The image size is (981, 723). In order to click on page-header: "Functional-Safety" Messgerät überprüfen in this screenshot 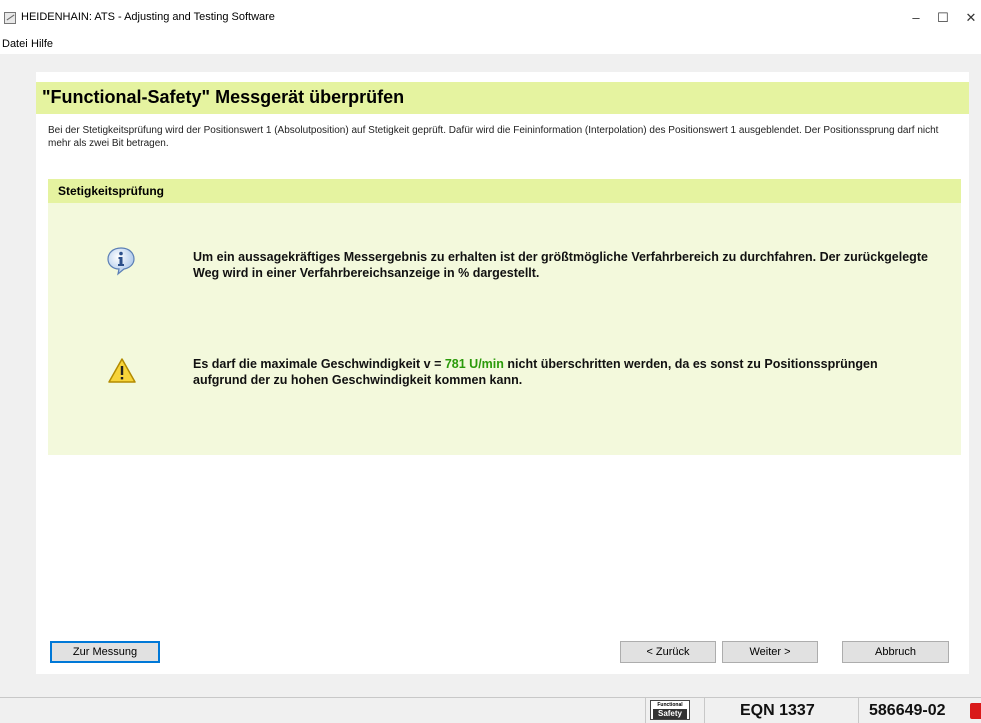, I will do `click(502, 98)`.